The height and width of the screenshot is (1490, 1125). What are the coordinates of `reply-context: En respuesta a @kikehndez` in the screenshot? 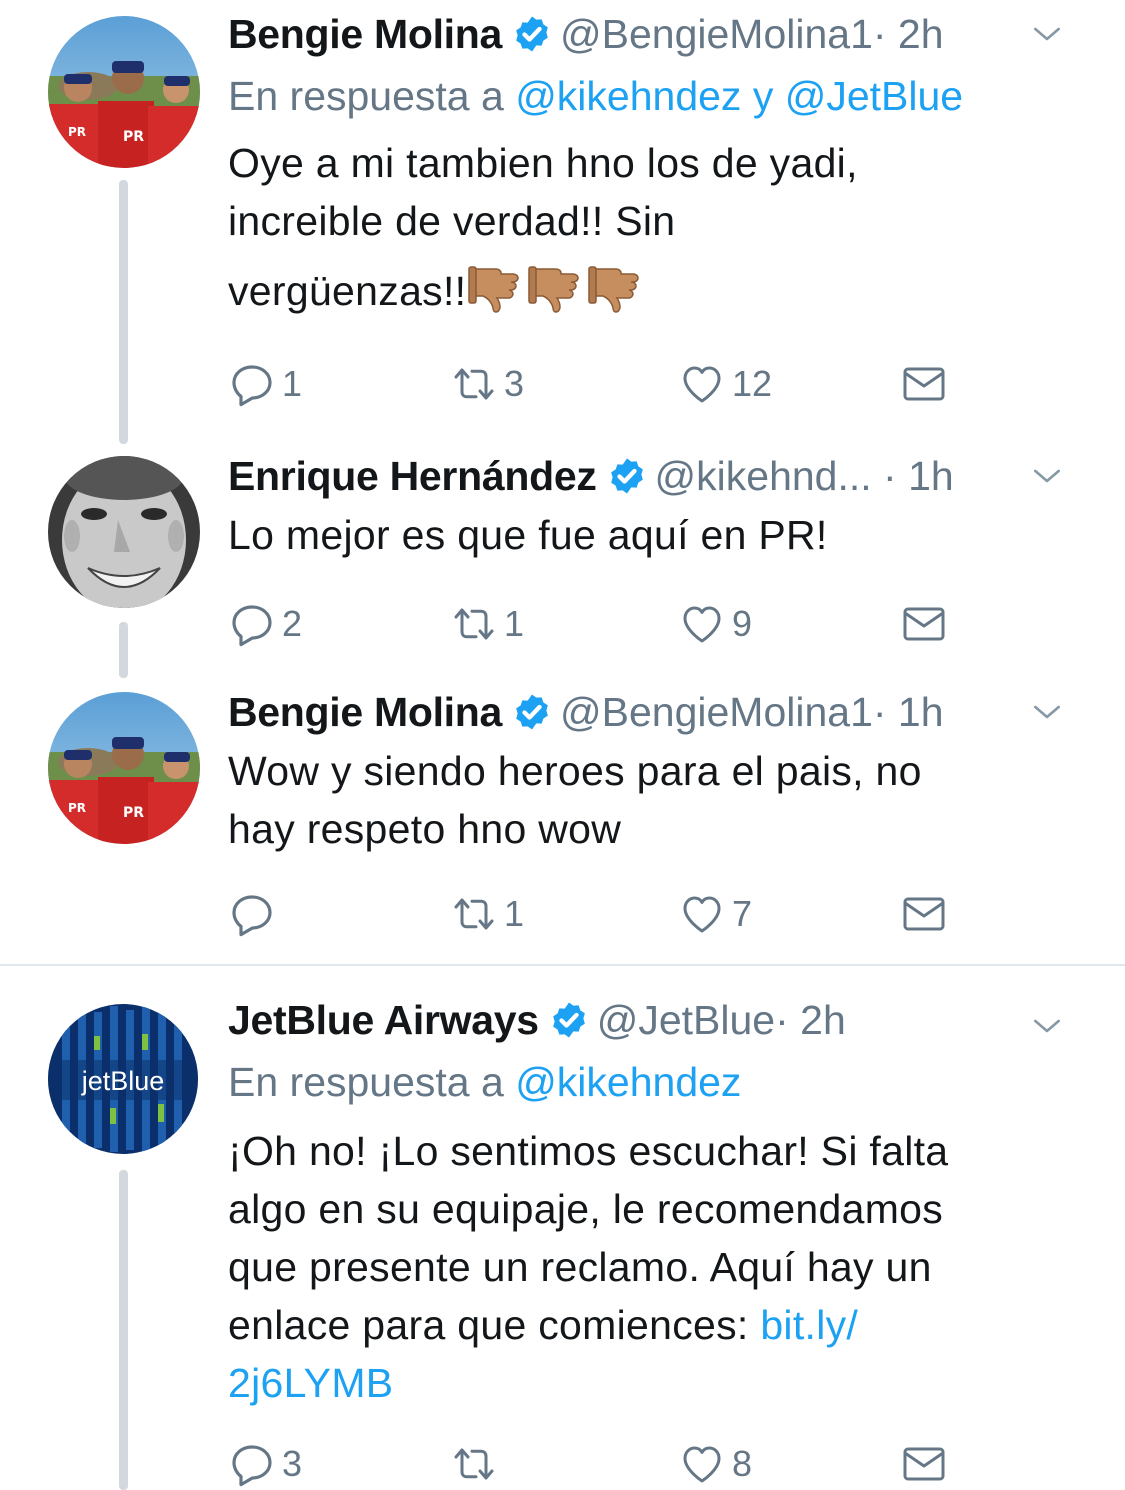 It's located at (484, 1082).